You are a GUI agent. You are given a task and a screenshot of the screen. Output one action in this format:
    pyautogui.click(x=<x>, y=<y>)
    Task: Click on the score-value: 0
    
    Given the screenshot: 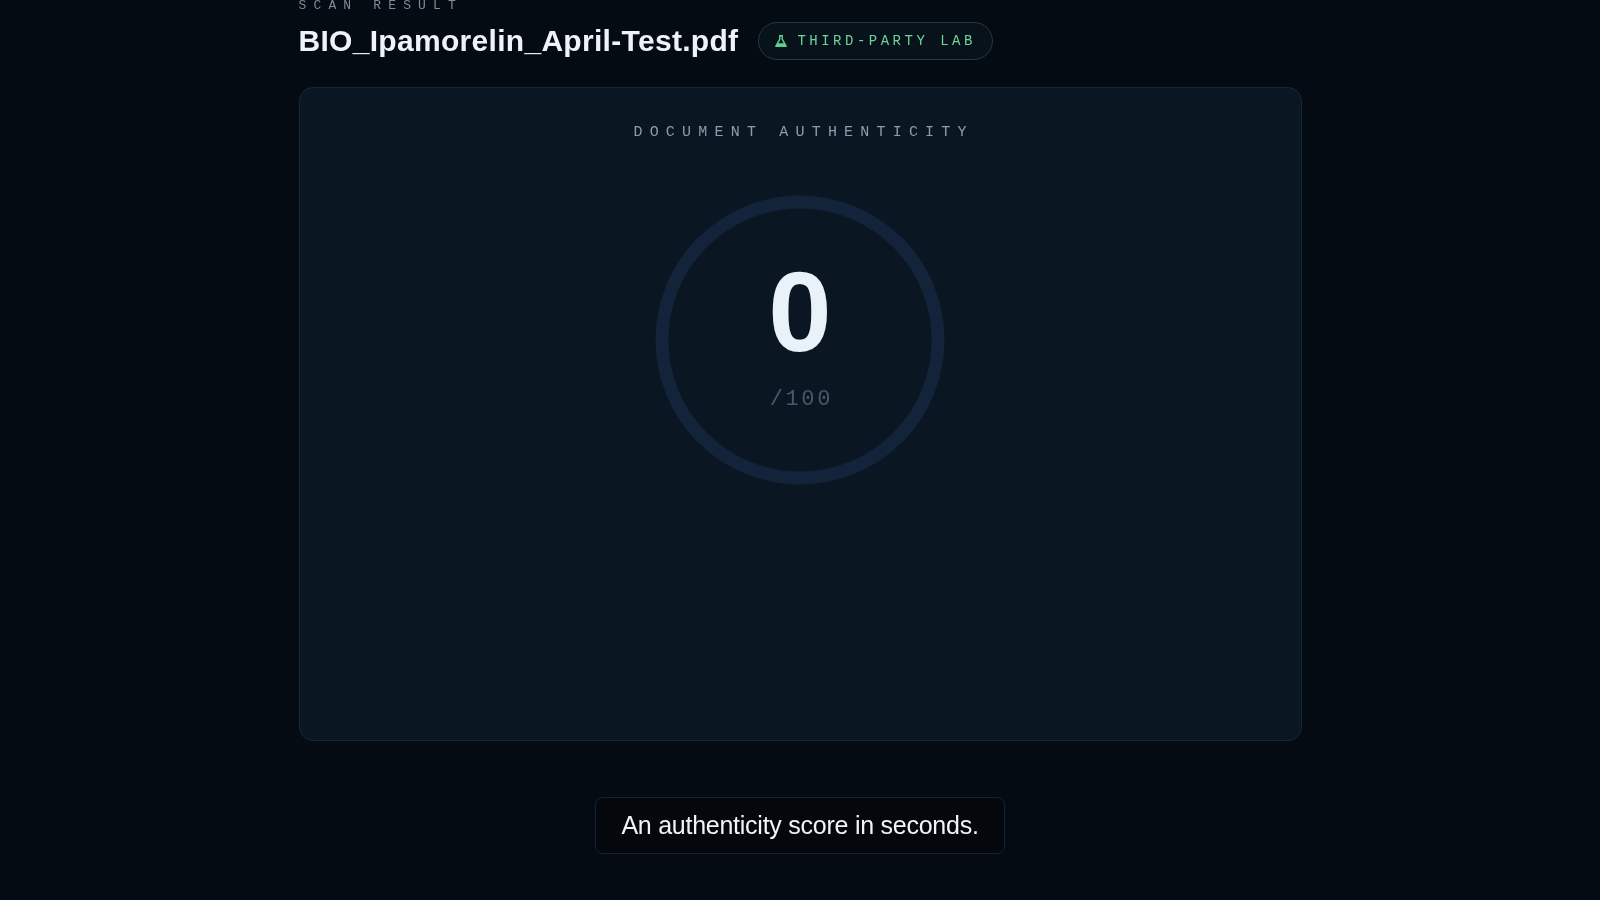 What is the action you would take?
    pyautogui.click(x=800, y=312)
    